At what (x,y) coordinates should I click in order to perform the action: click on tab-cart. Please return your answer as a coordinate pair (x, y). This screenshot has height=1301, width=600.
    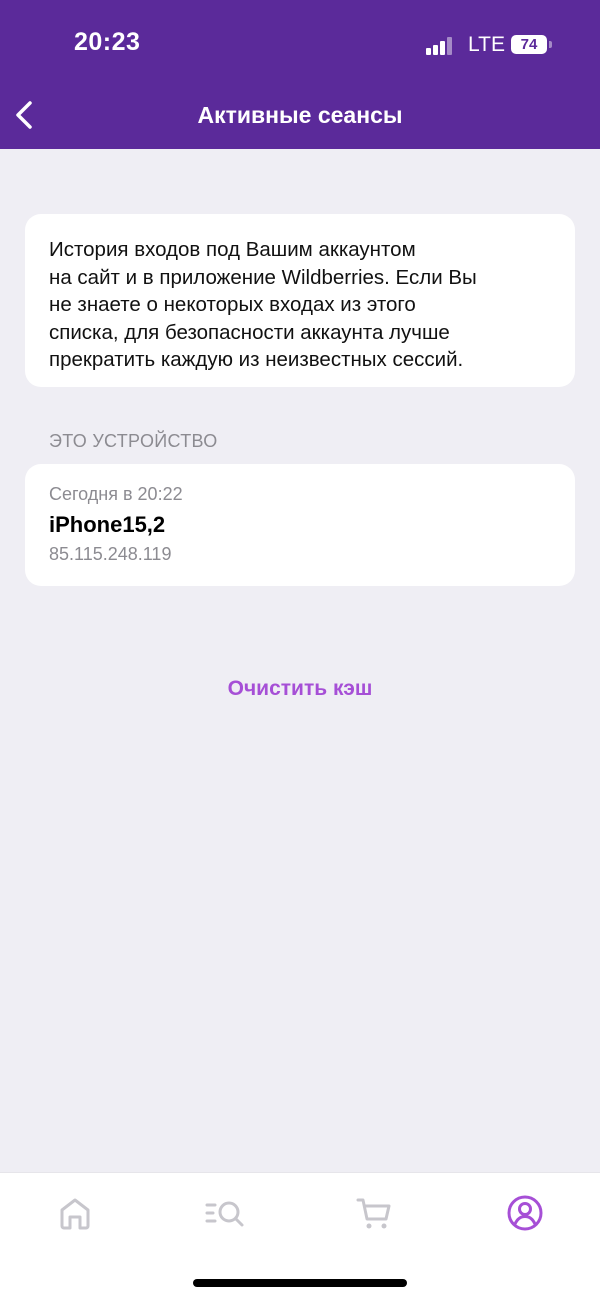
    Looking at the image, I should click on (375, 1213).